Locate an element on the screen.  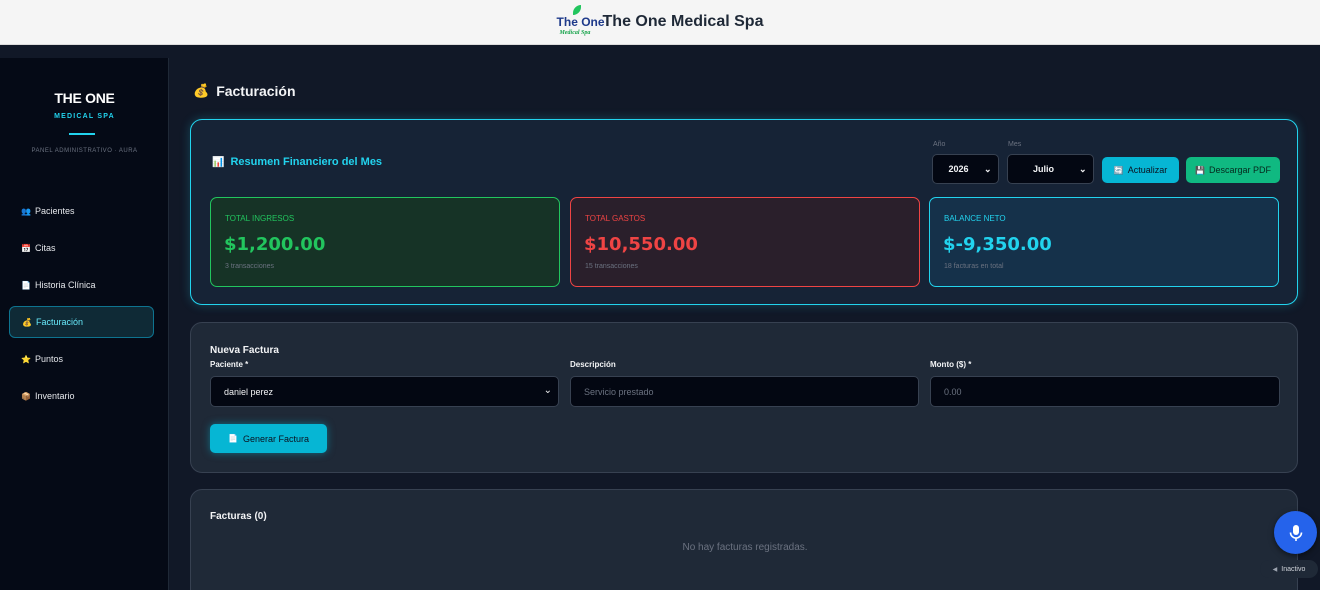
patient-select: daniel perez ⌄ is located at coordinates (384, 391).